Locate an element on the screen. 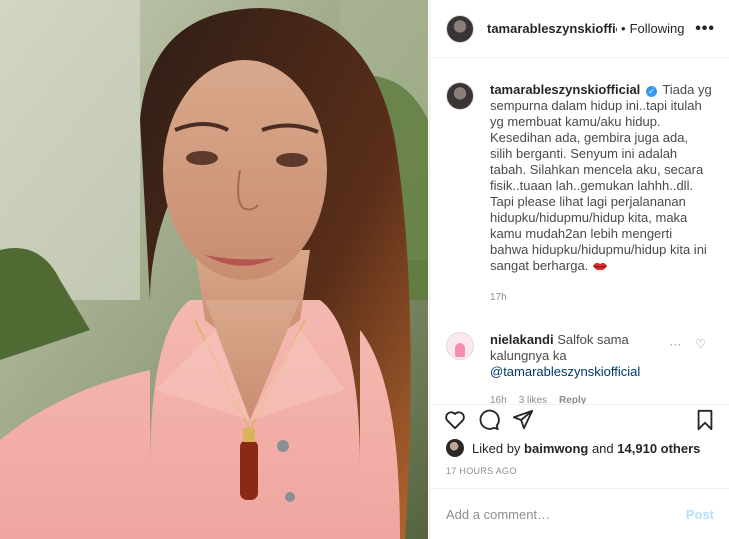 This screenshot has height=539, width=729. following-button: Following is located at coordinates (657, 28).